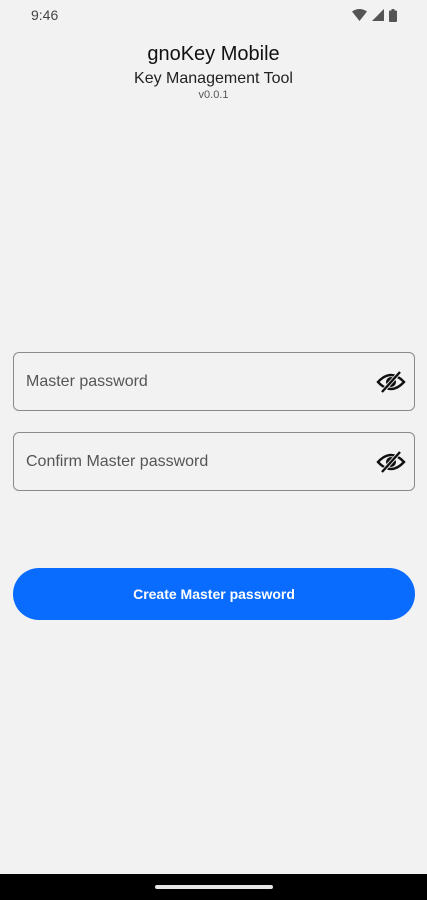 The image size is (427, 900). I want to click on battery-icon, so click(393, 15).